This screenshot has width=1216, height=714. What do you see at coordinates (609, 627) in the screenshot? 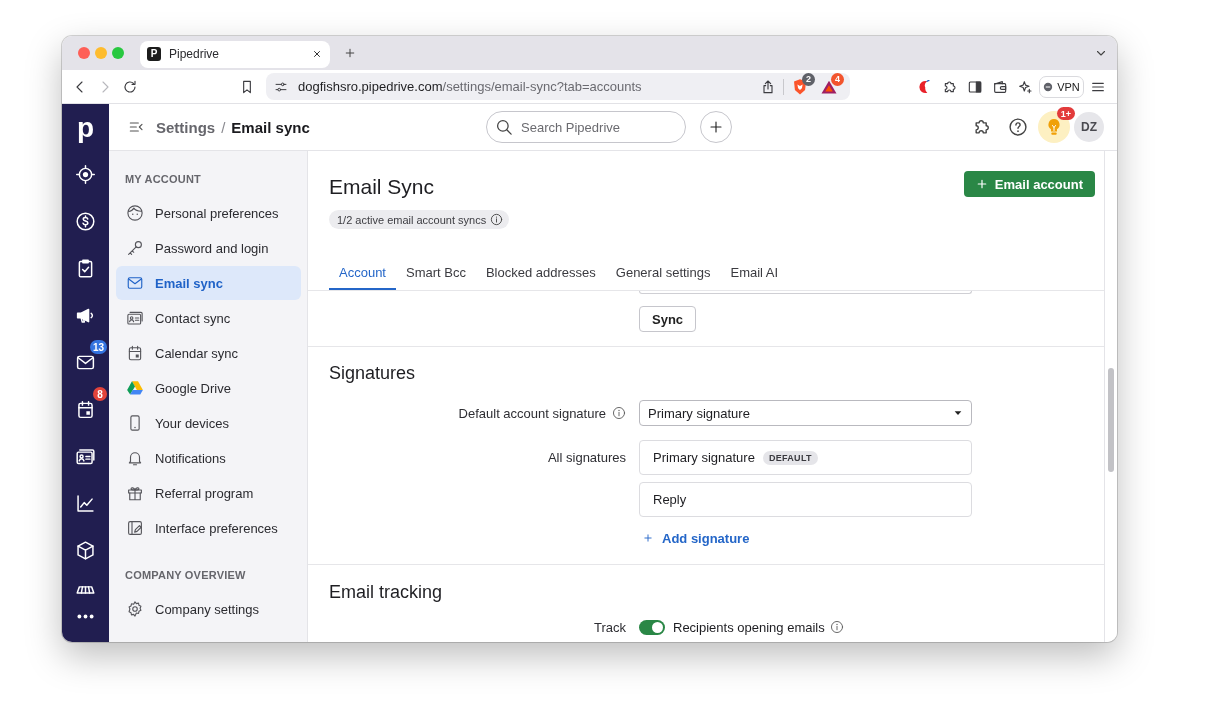
I see `field-label: Track` at bounding box center [609, 627].